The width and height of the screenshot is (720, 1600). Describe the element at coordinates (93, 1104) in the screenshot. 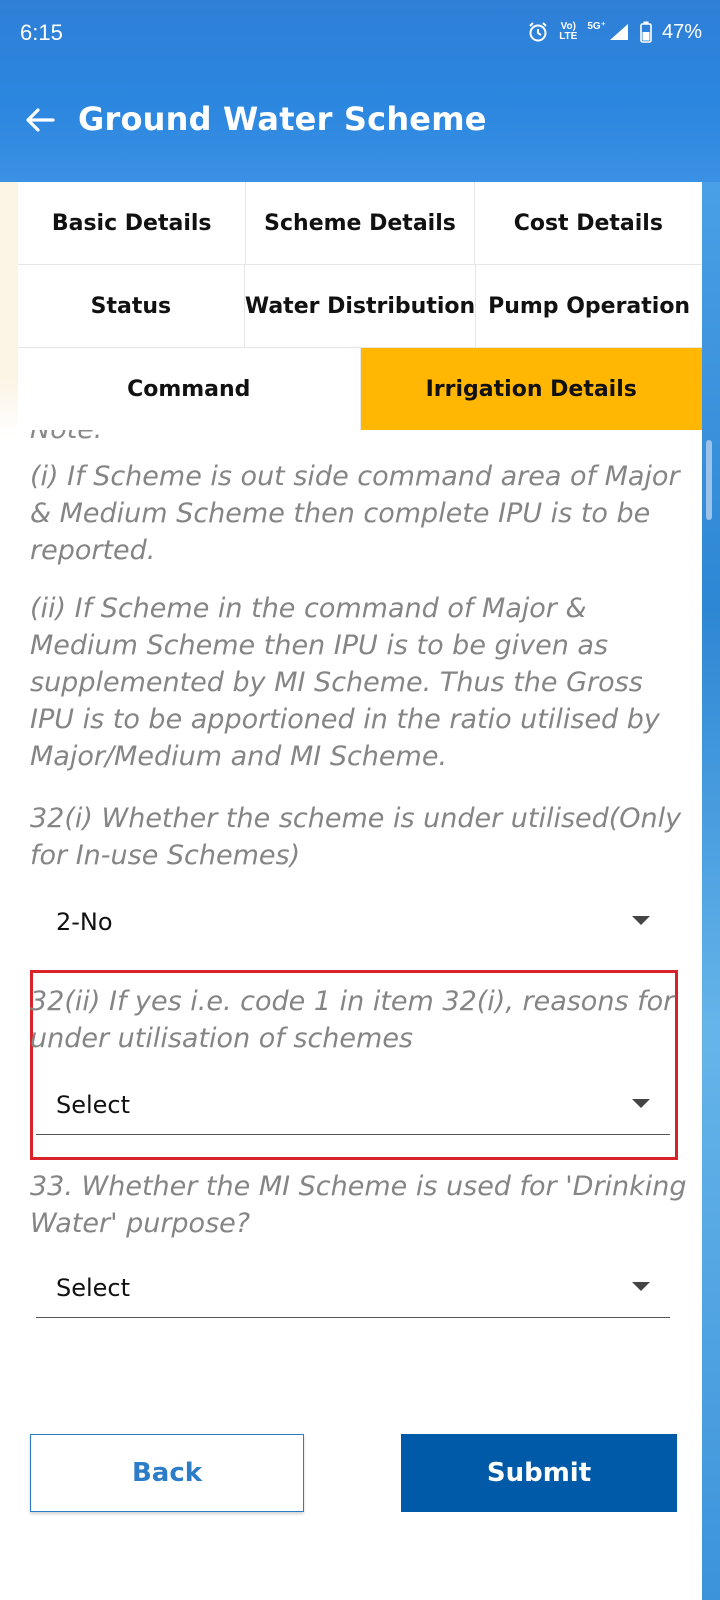

I see `q32ii-selected-value: Select` at that location.